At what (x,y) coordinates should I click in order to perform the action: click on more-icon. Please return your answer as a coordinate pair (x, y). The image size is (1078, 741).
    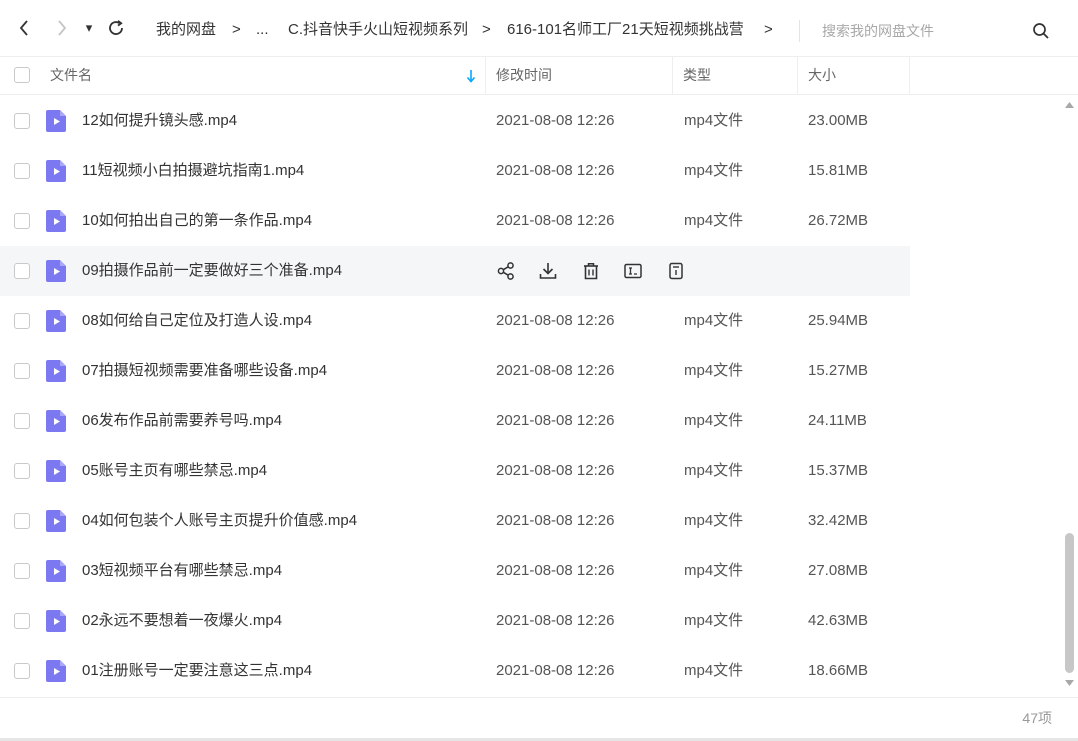
    Looking at the image, I should click on (676, 271).